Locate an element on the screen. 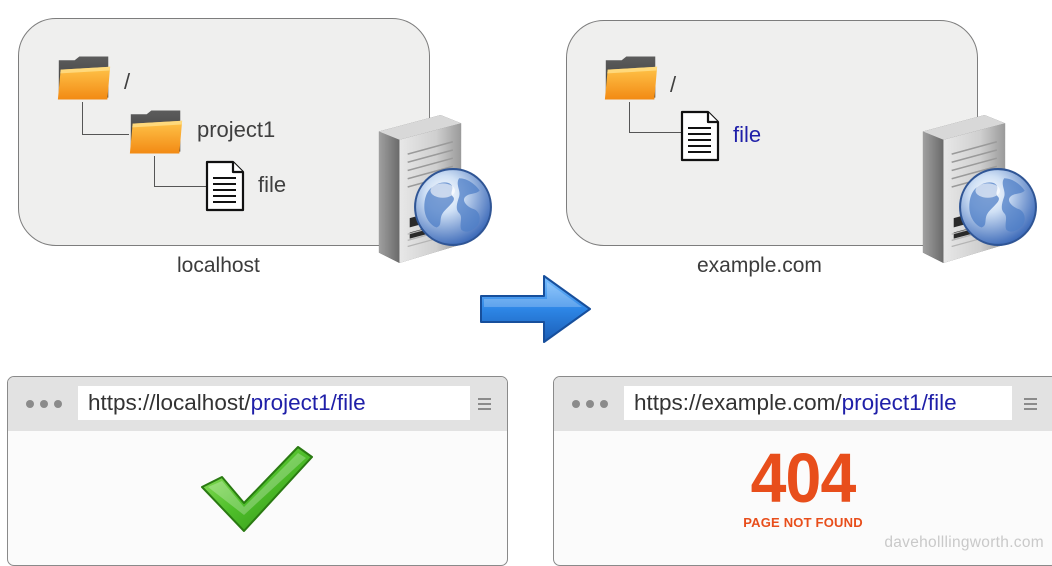 The image size is (1052, 566). localhost-label: localhost is located at coordinates (218, 265).